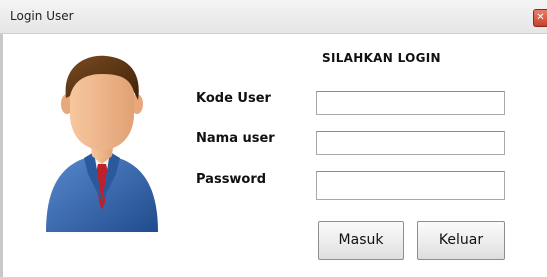 This screenshot has width=547, height=277. What do you see at coordinates (461, 240) in the screenshot?
I see `keluar-button: Keluar` at bounding box center [461, 240].